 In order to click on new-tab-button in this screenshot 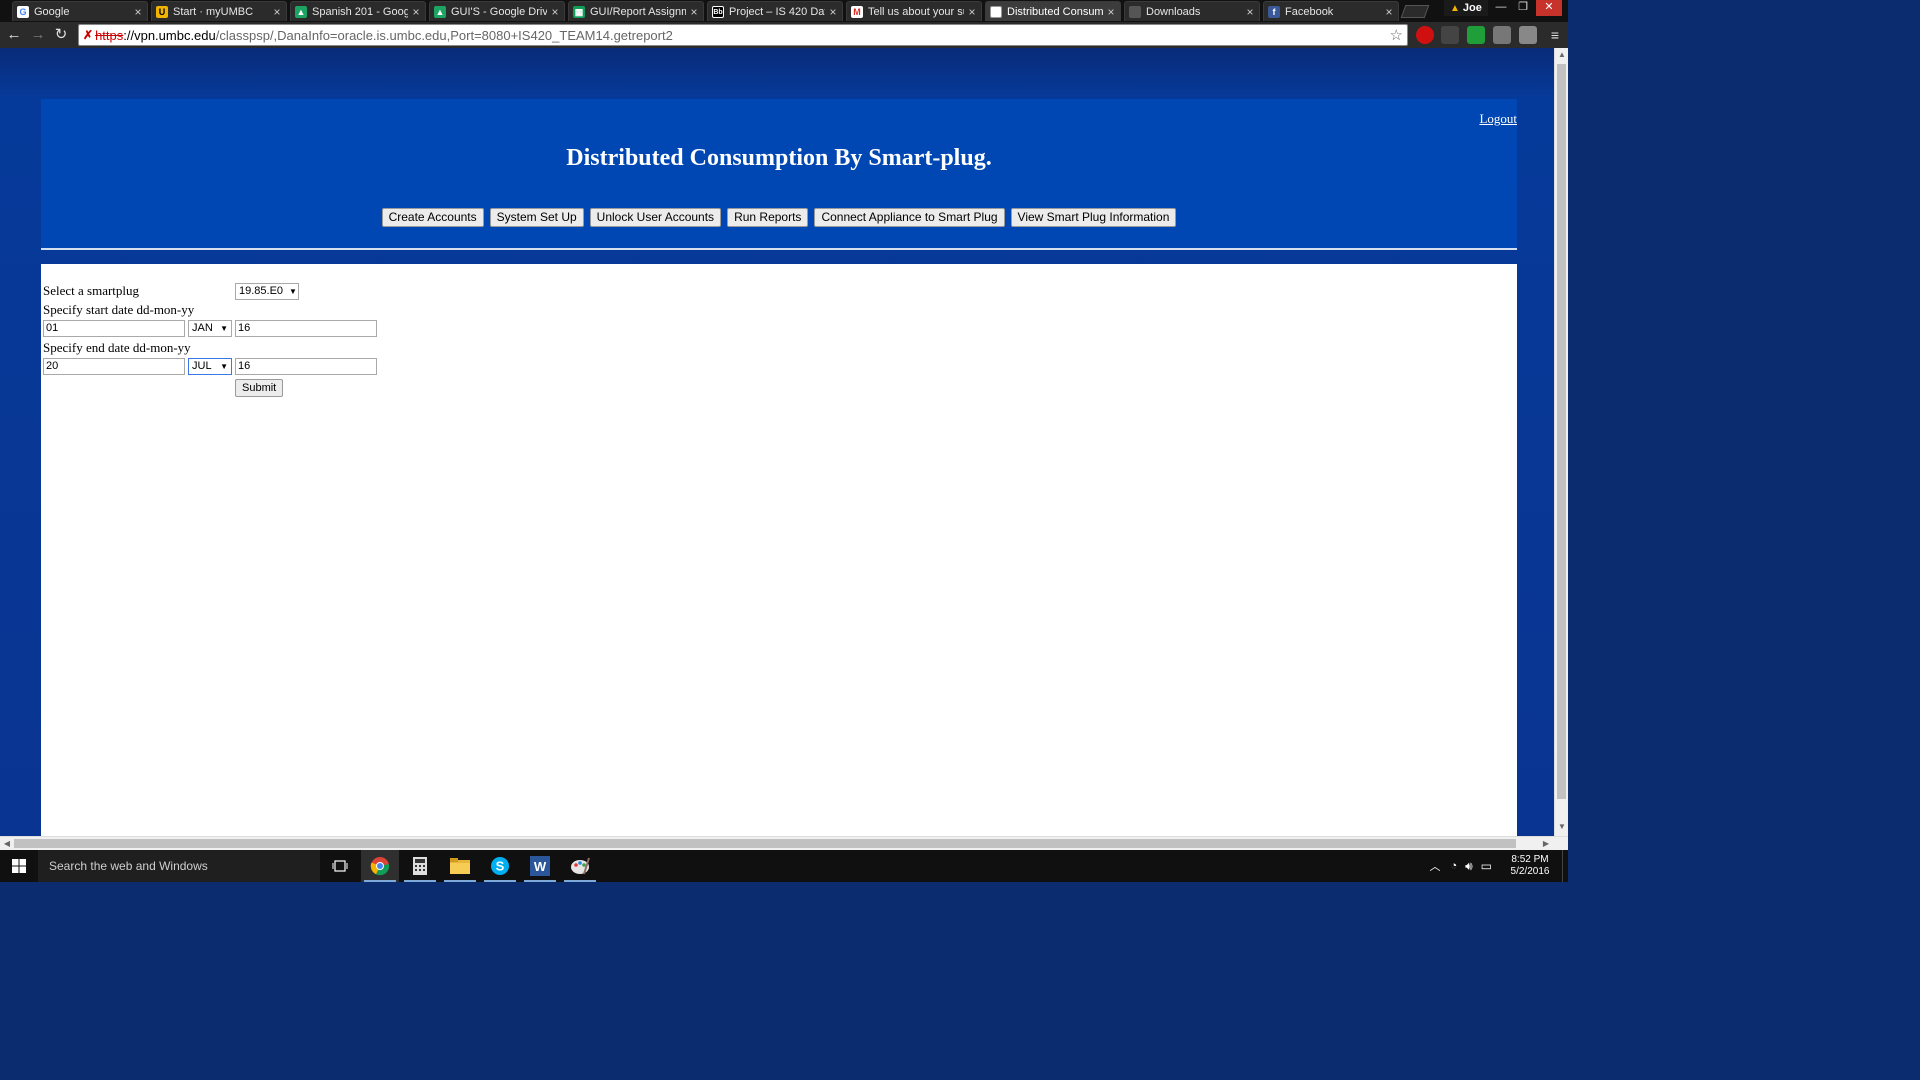, I will do `click(1415, 11)`.